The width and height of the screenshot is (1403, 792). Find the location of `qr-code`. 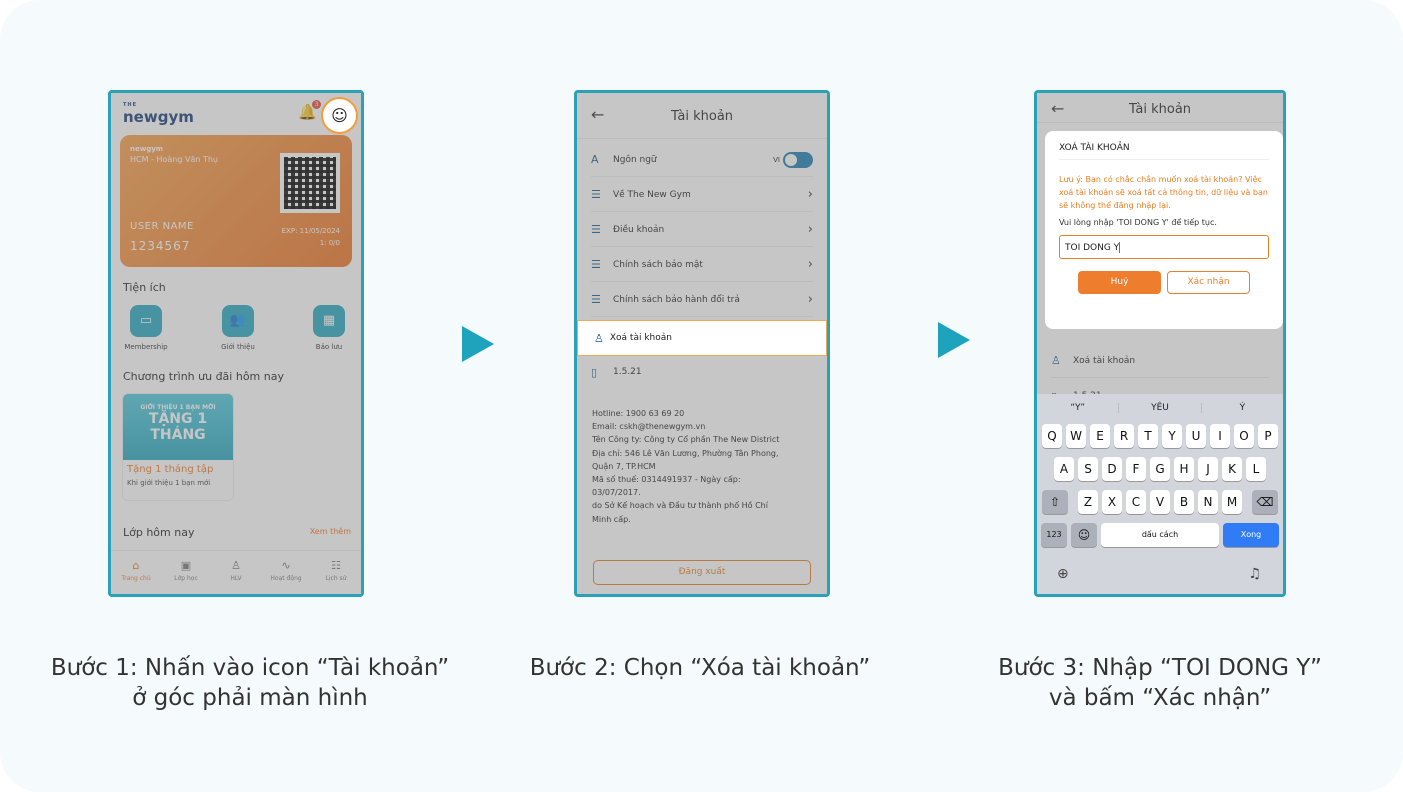

qr-code is located at coordinates (310, 183).